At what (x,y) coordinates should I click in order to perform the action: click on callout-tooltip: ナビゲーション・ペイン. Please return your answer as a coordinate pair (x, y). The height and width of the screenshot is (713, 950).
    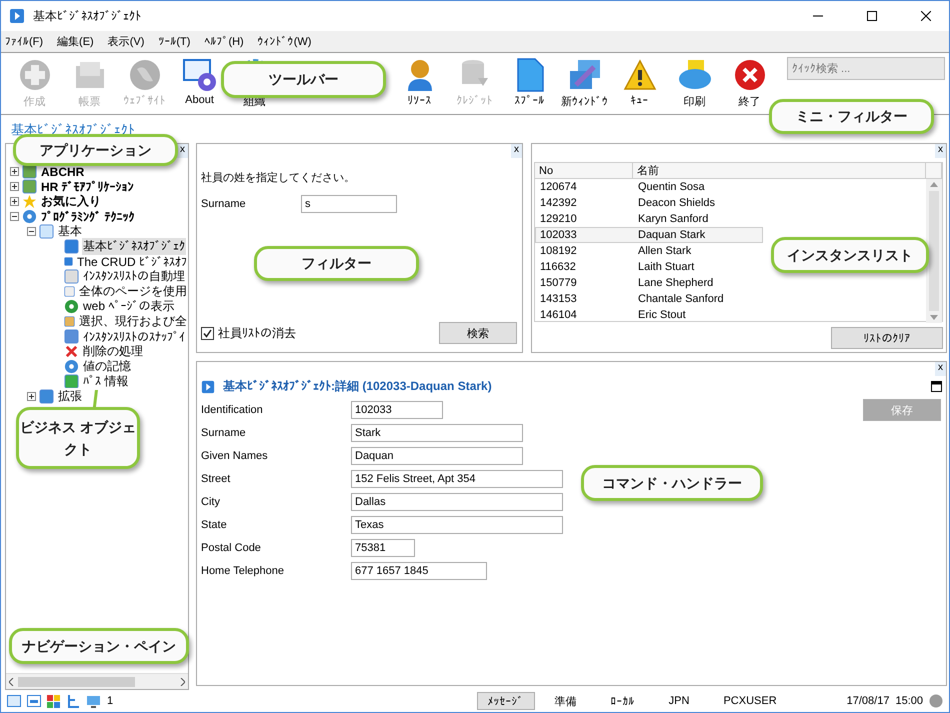
    Looking at the image, I should click on (99, 646).